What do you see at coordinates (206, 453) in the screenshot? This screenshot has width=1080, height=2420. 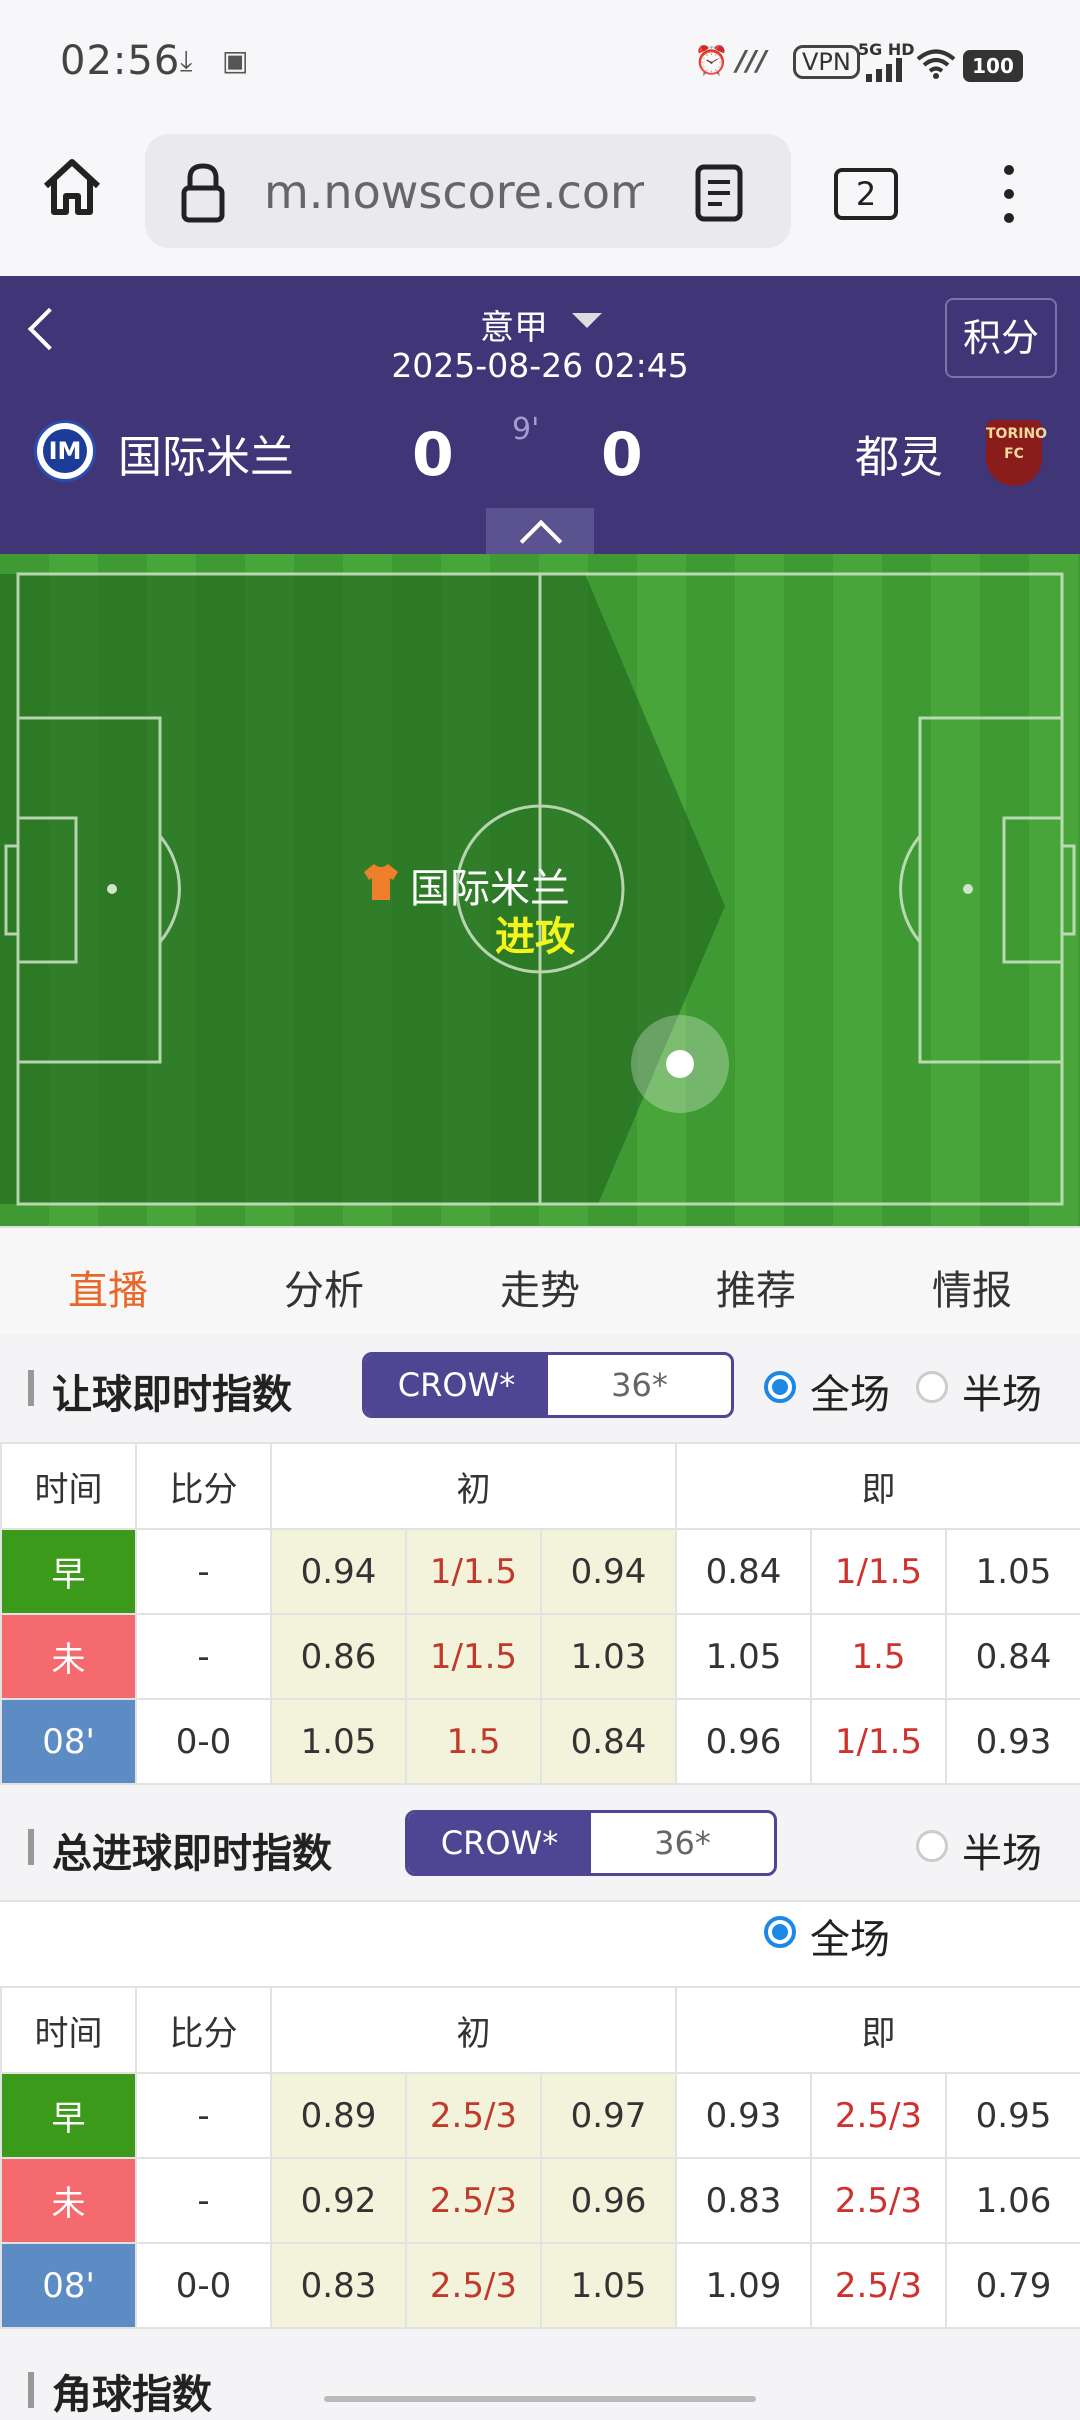 I see `home-team-name: 国际米兰` at bounding box center [206, 453].